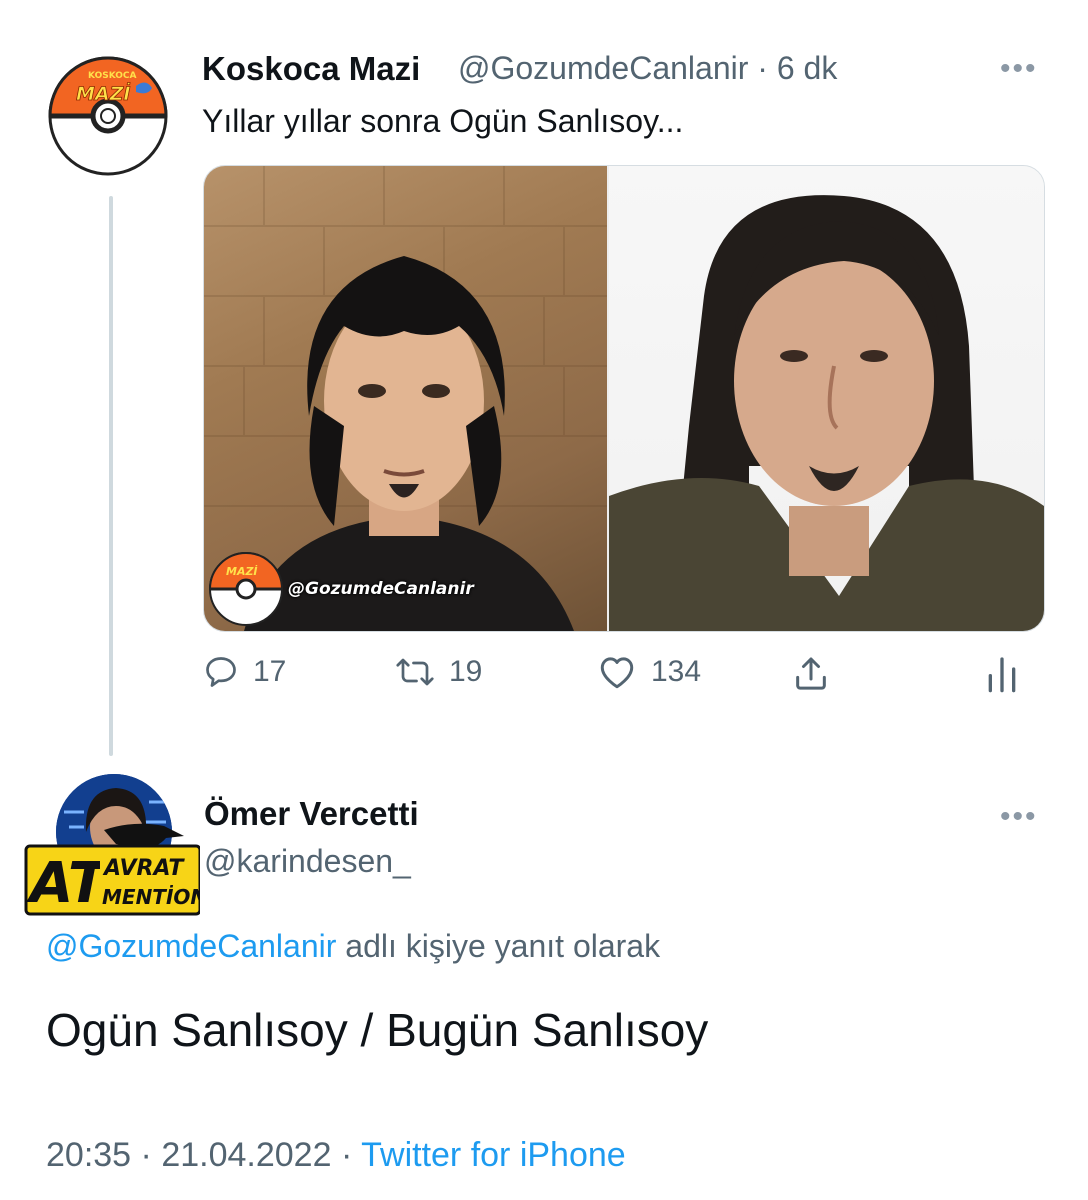  Describe the element at coordinates (493, 1155) in the screenshot. I see `footer-source: Twitter for iPhone` at that location.